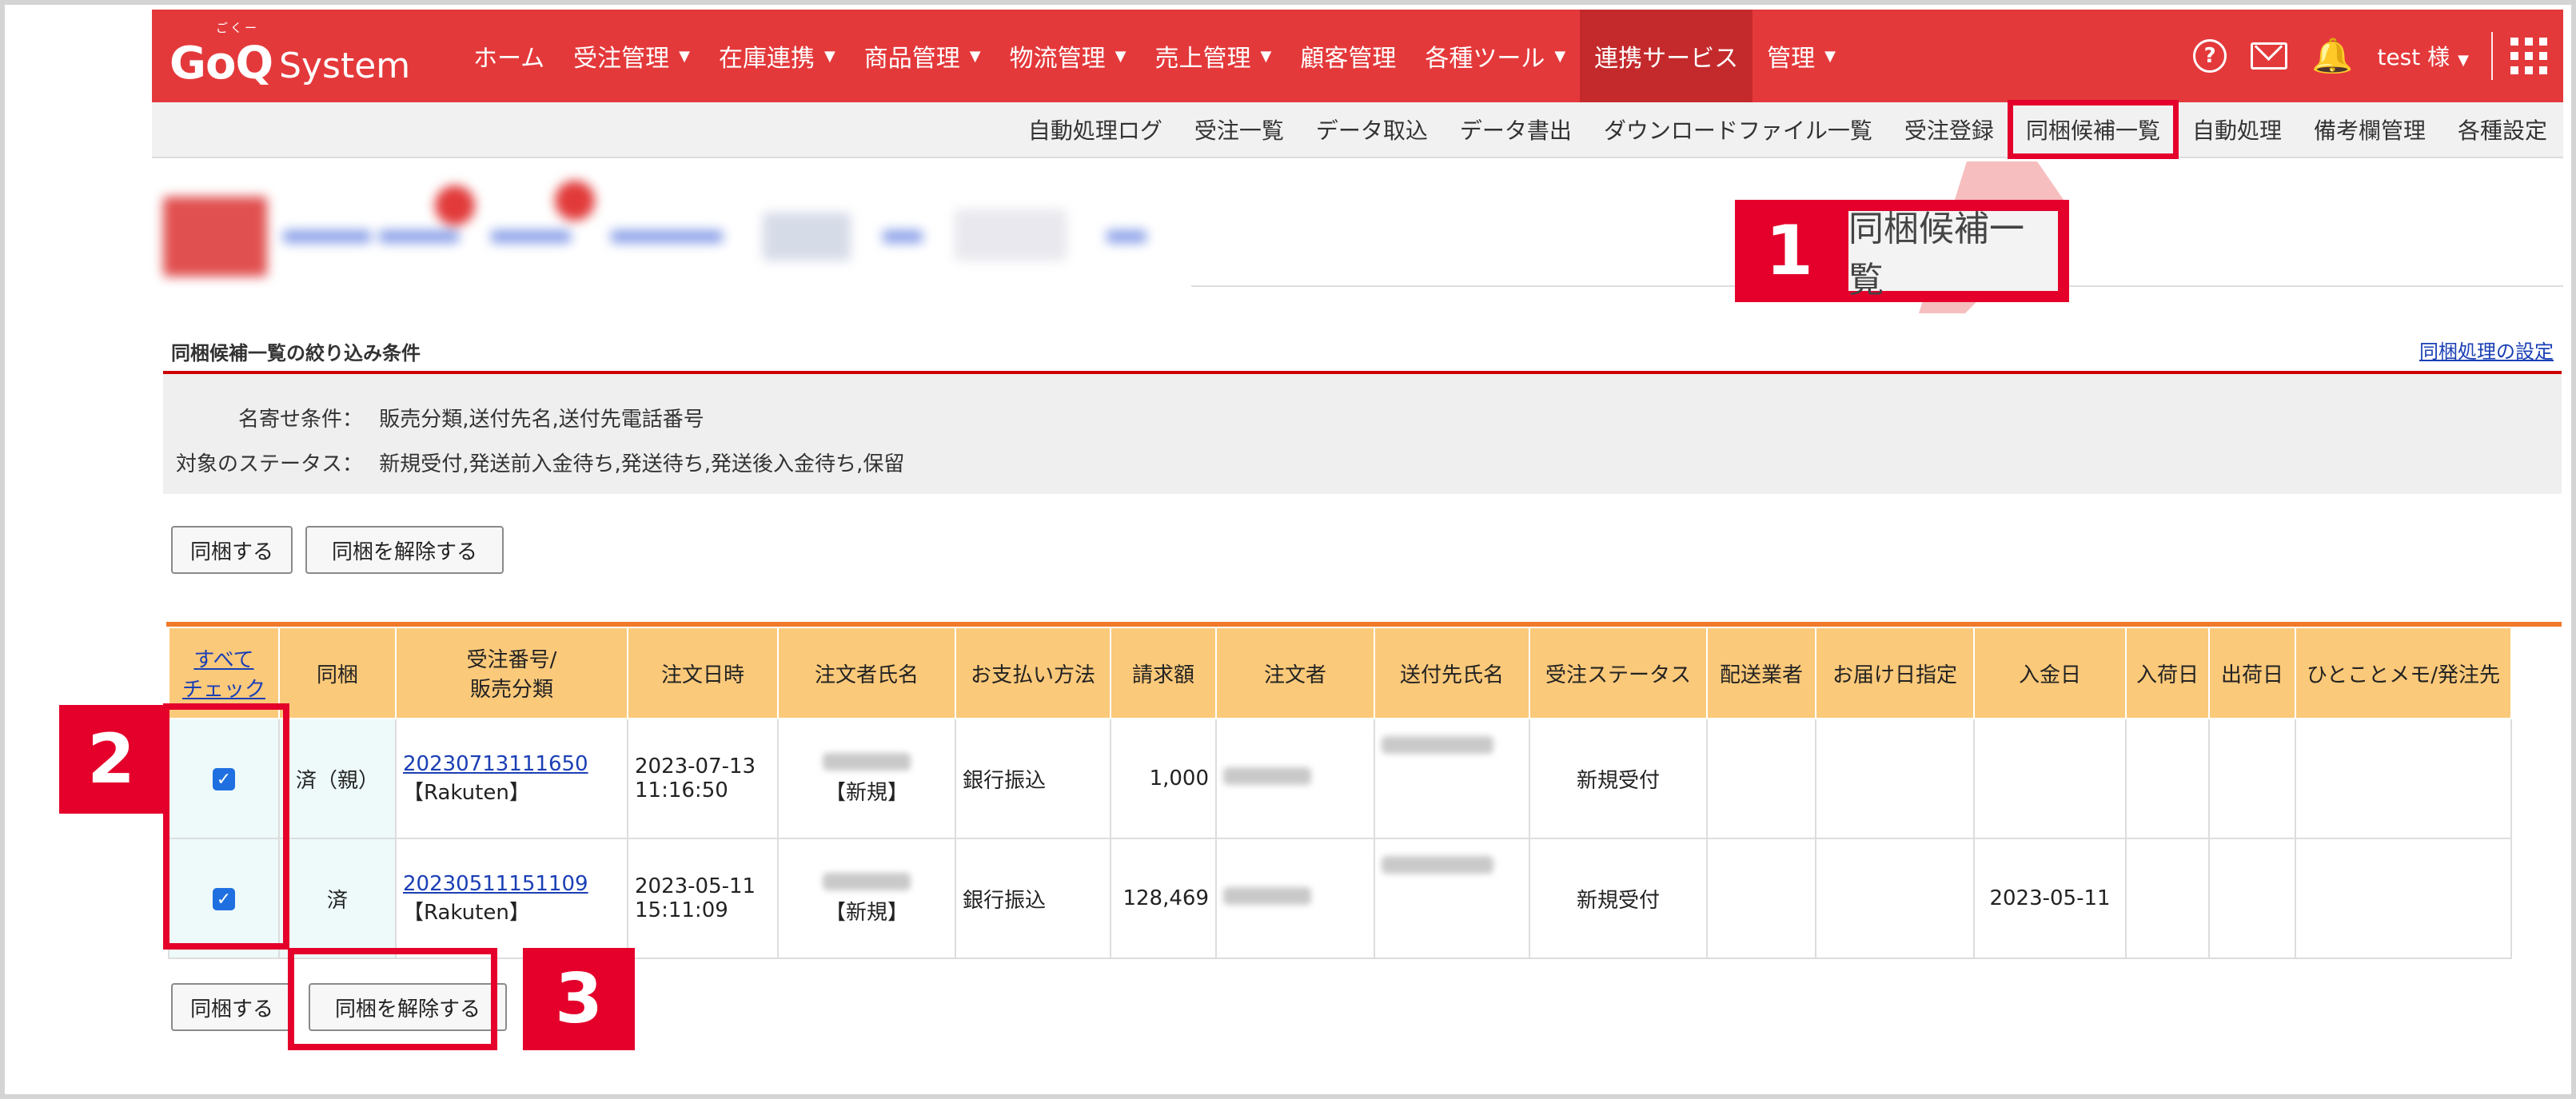 The height and width of the screenshot is (1099, 2576). What do you see at coordinates (642, 464) in the screenshot?
I see `status-condition-value: 新規受付,発送前入金待ち,発送待ち,発送後入金待ち,保留` at bounding box center [642, 464].